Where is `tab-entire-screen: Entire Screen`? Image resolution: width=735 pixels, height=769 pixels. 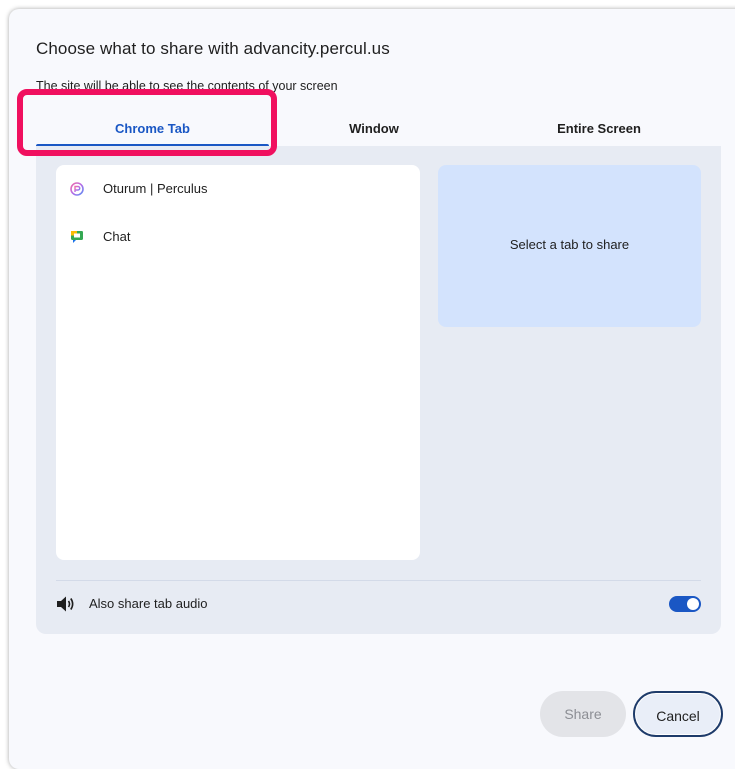
tab-entire-screen: Entire Screen is located at coordinates (599, 129).